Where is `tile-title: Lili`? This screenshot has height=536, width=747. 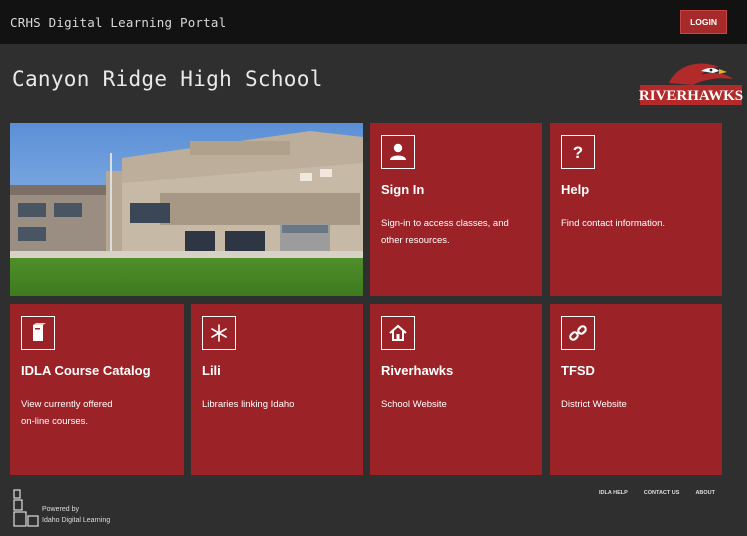 tile-title: Lili is located at coordinates (211, 370).